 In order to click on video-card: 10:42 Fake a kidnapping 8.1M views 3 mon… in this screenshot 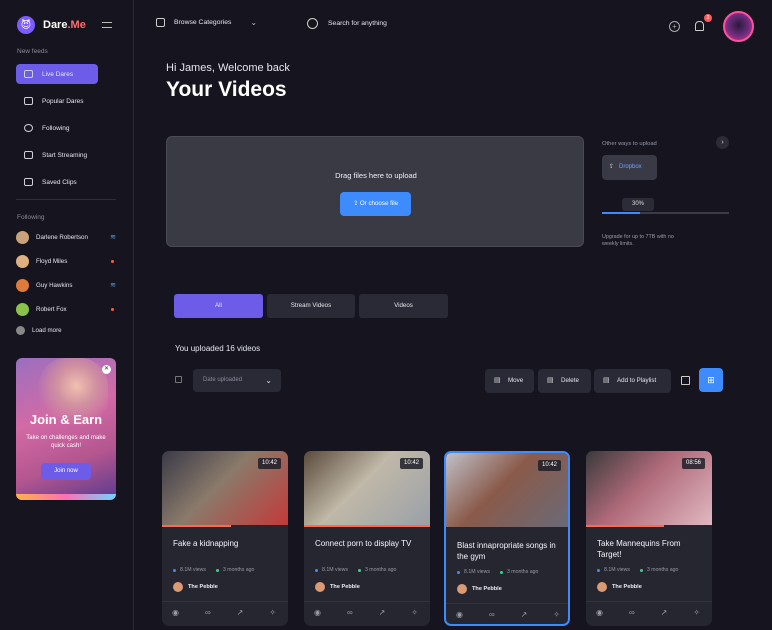, I will do `click(225, 538)`.